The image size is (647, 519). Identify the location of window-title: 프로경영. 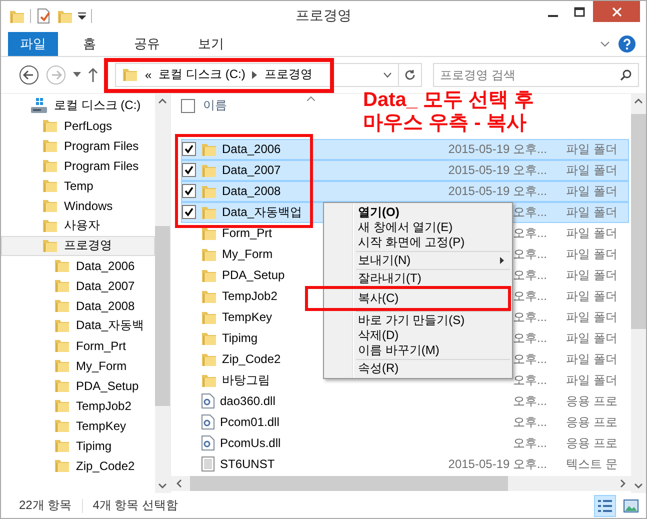
(324, 16).